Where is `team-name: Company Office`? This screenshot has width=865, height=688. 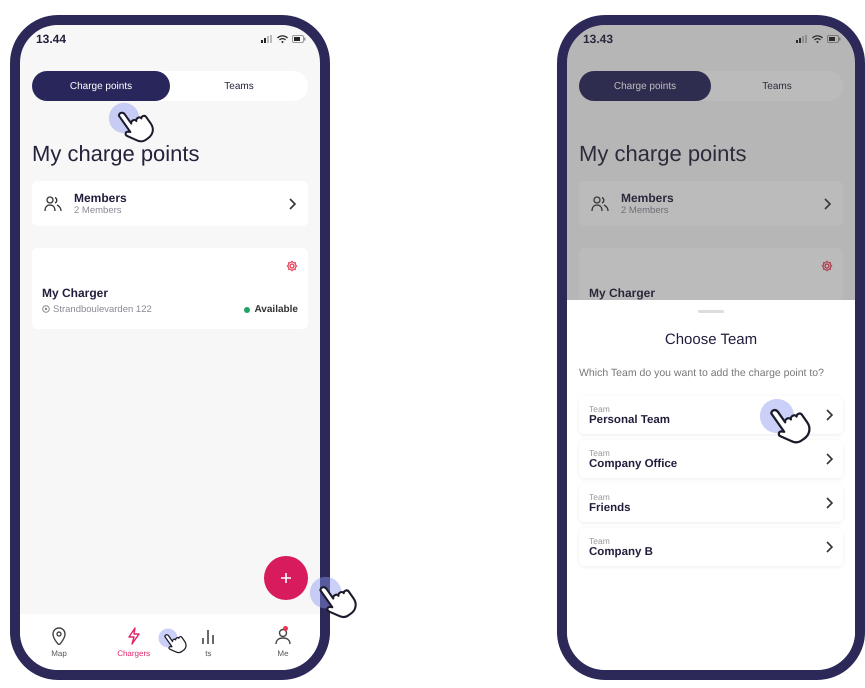
team-name: Company Office is located at coordinates (633, 464).